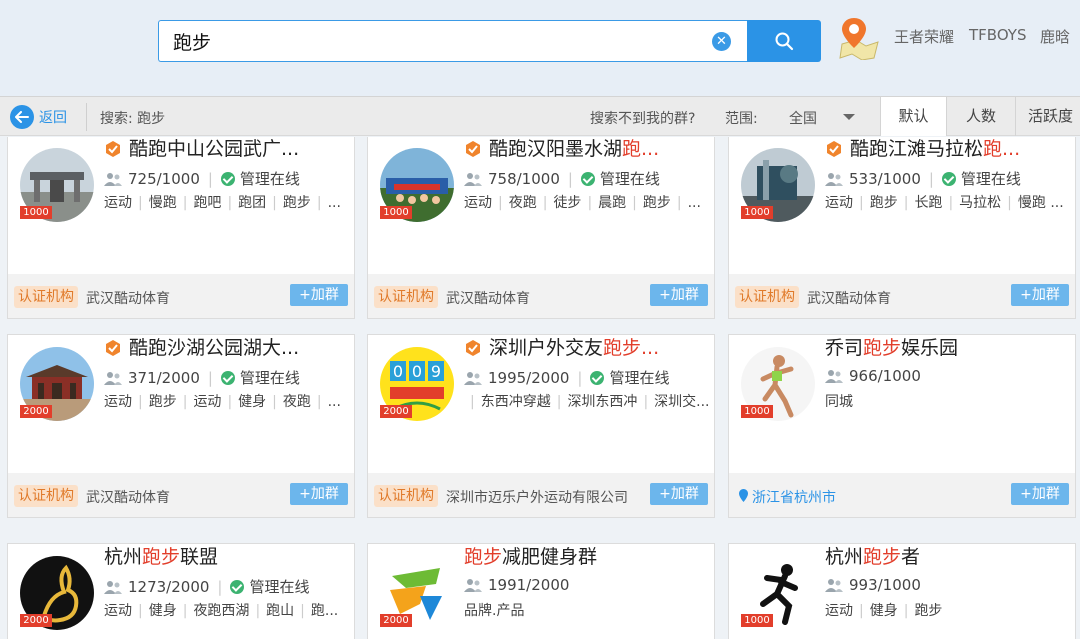  Describe the element at coordinates (550, 557) in the screenshot. I see `group-name-text: 减肥健身群` at that location.